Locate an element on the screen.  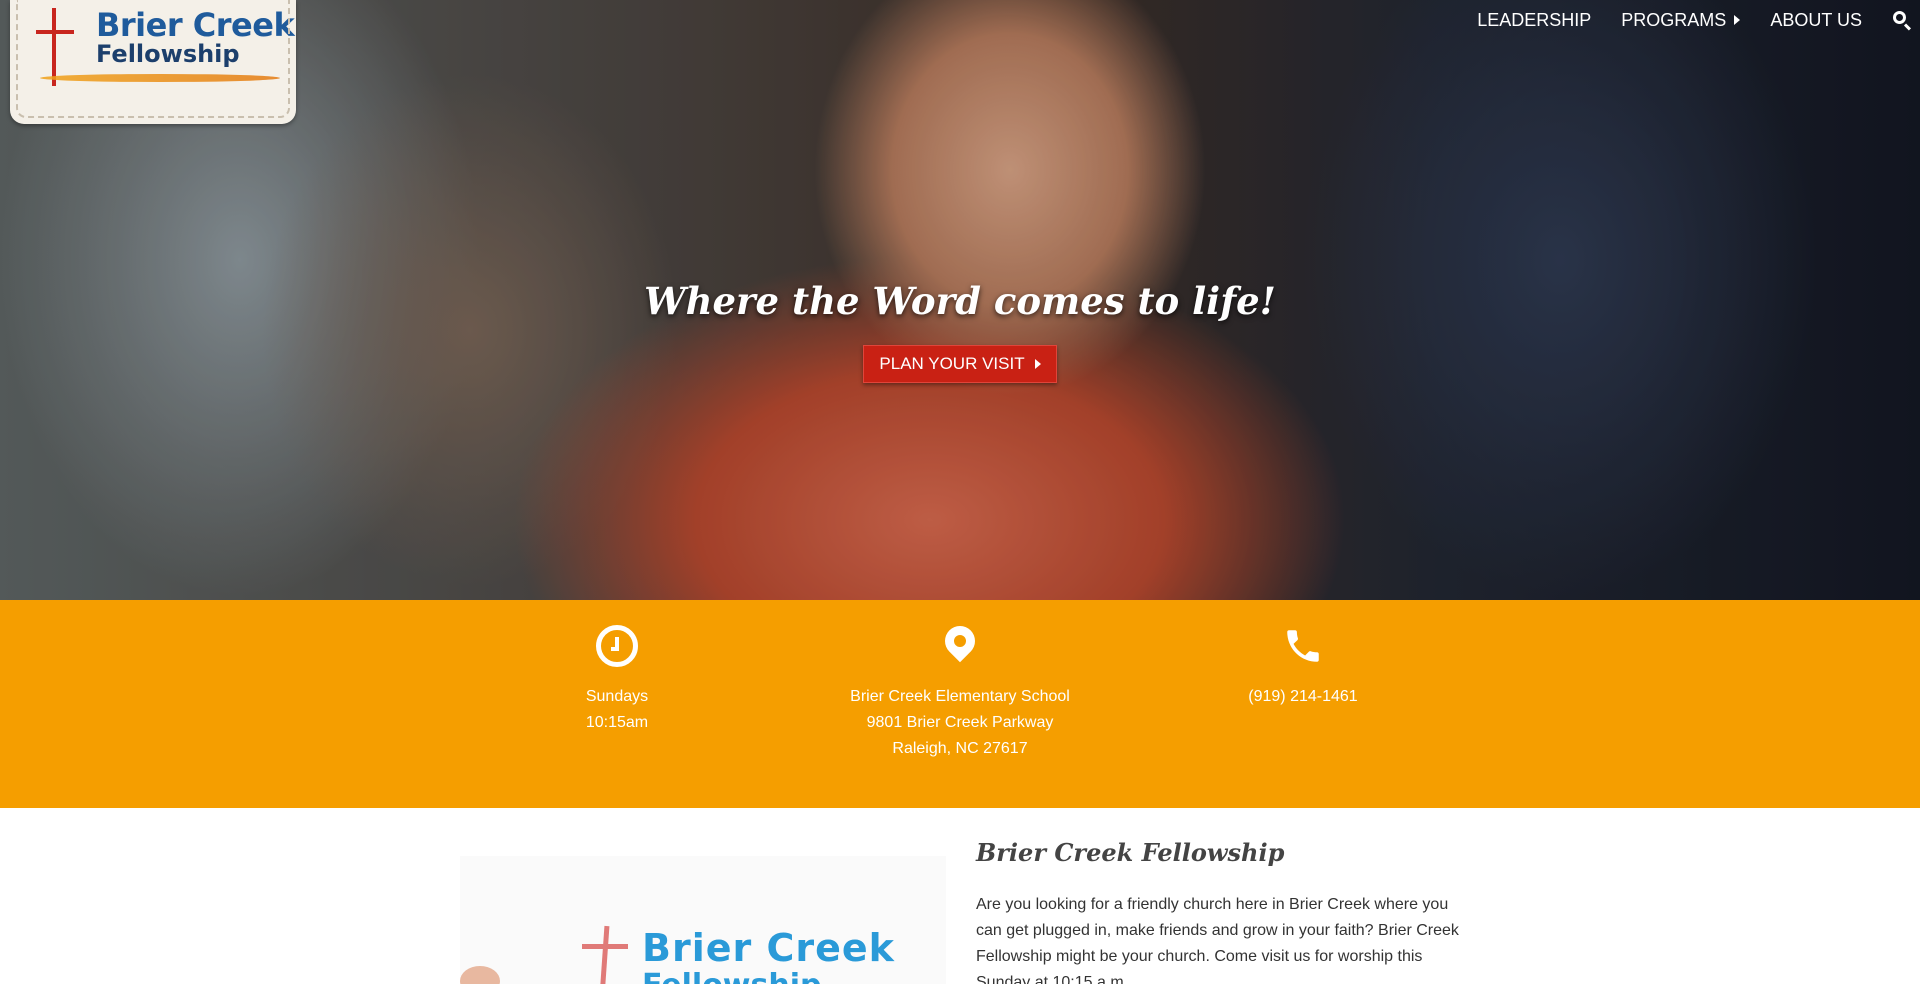
location-city: Raleigh, NC 27617 is located at coordinates (960, 748).